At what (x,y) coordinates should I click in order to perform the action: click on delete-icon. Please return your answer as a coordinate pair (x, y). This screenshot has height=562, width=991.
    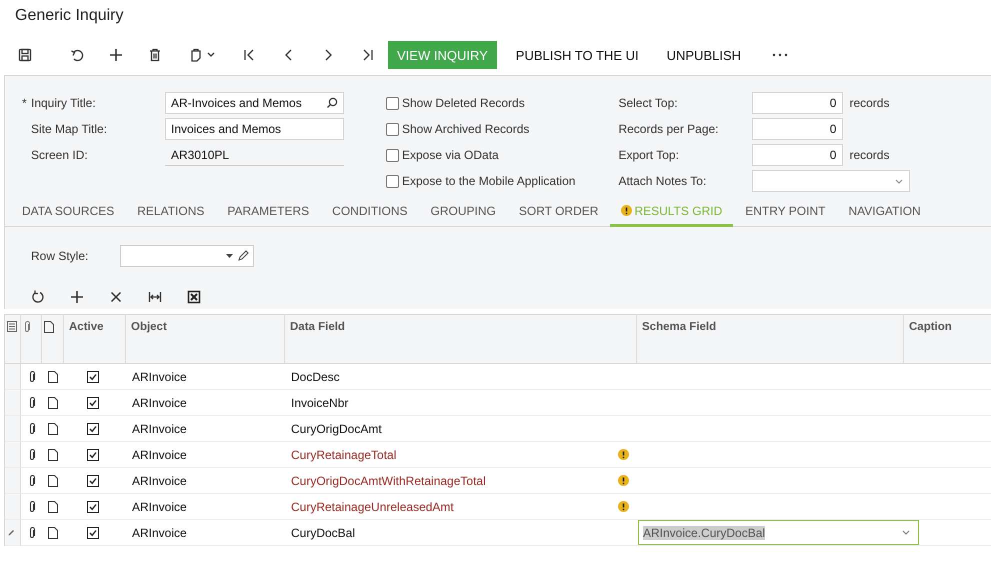
    Looking at the image, I should click on (115, 297).